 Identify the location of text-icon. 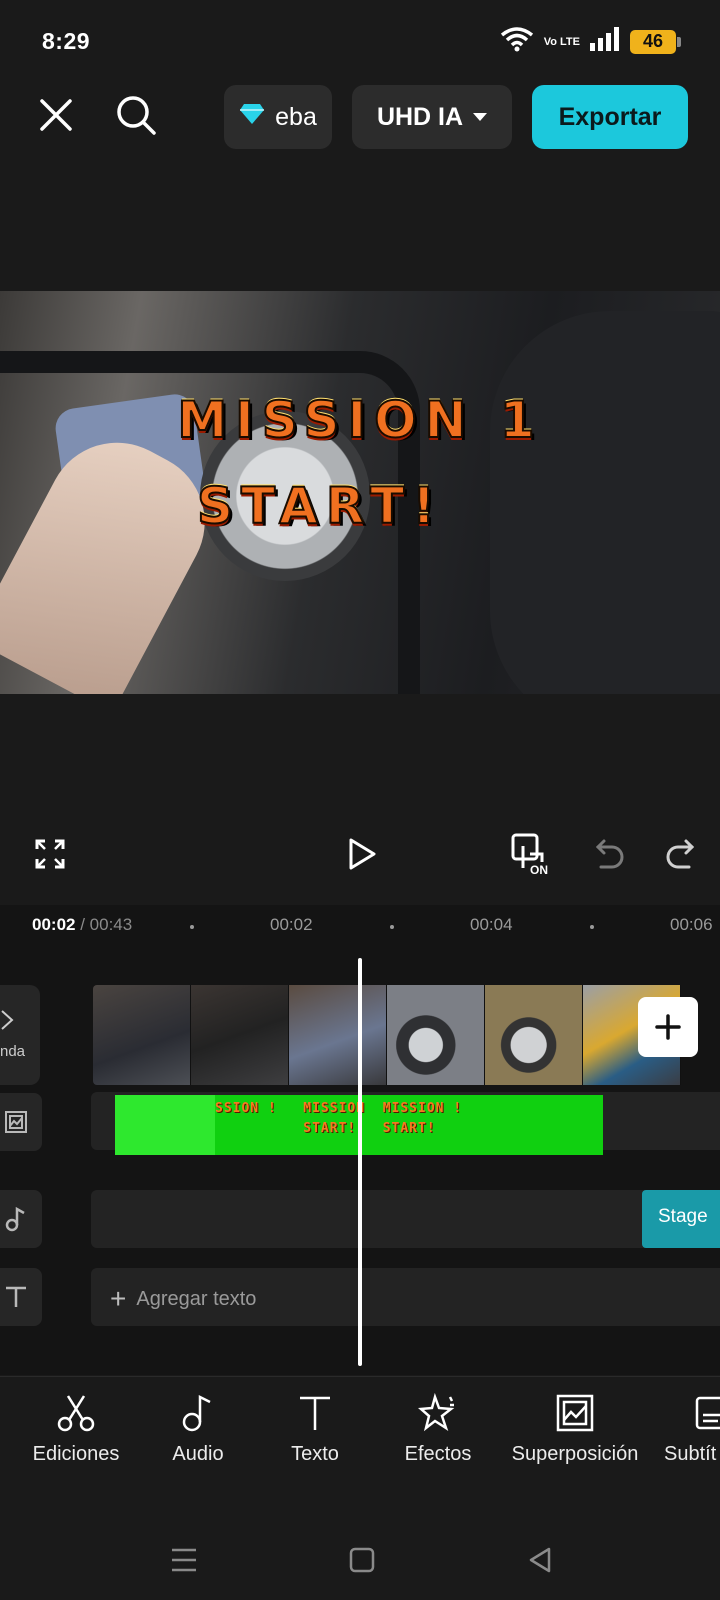
(315, 1413).